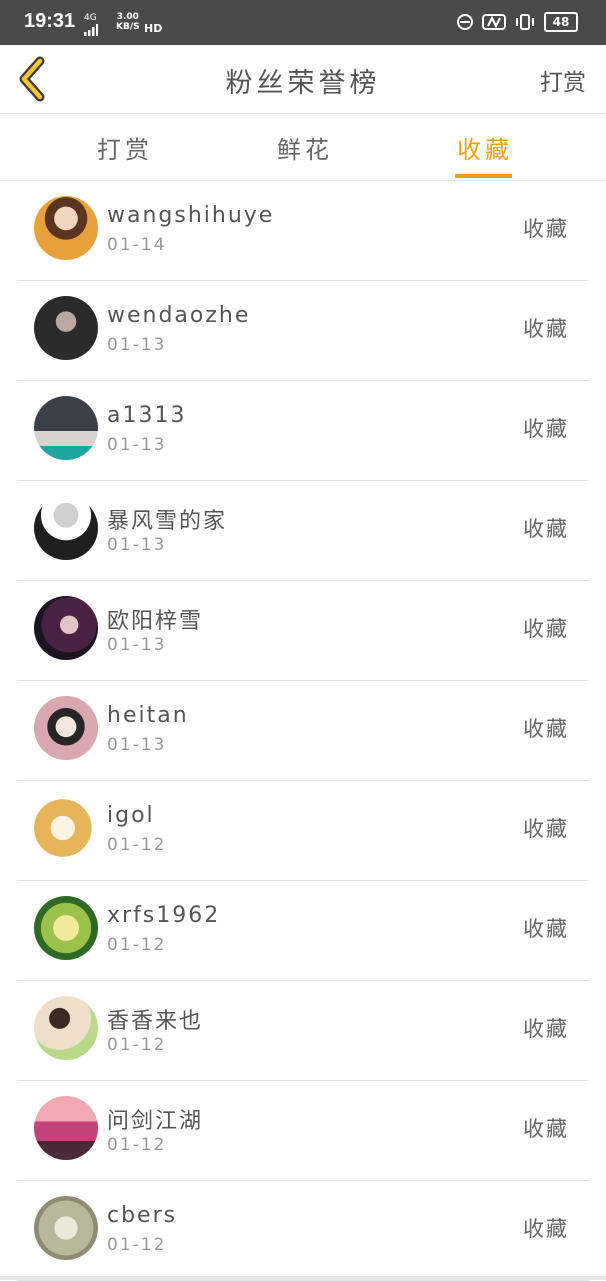 The image size is (606, 1281). Describe the element at coordinates (164, 915) in the screenshot. I see `fan-name: xrfs1962` at that location.